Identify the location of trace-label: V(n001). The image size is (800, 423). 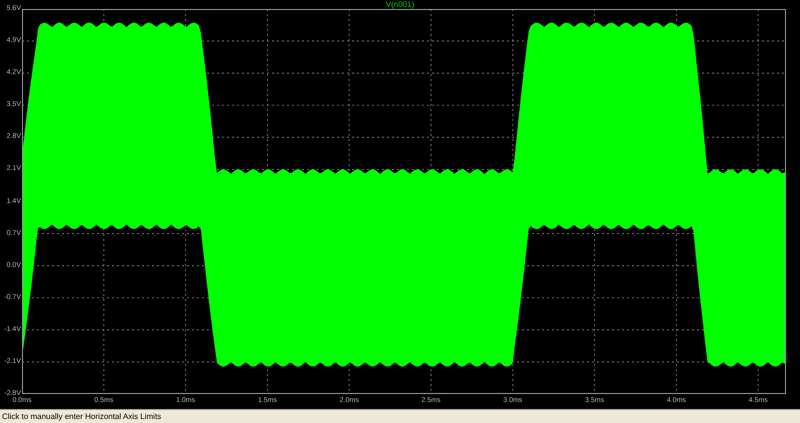
(400, 4).